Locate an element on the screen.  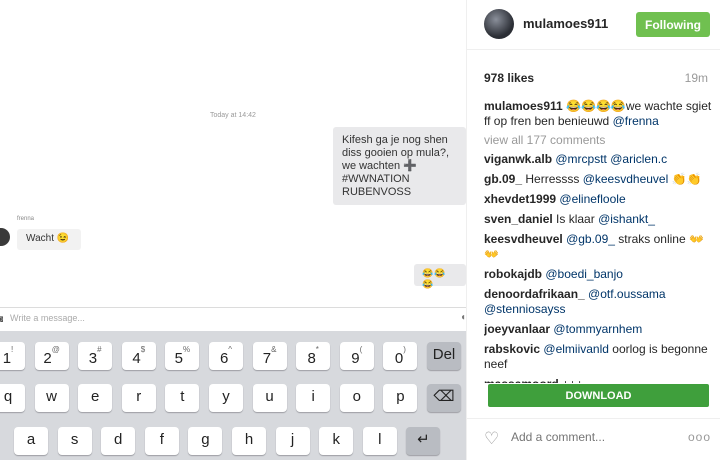
key-secondary-label: ( is located at coordinates (361, 349).